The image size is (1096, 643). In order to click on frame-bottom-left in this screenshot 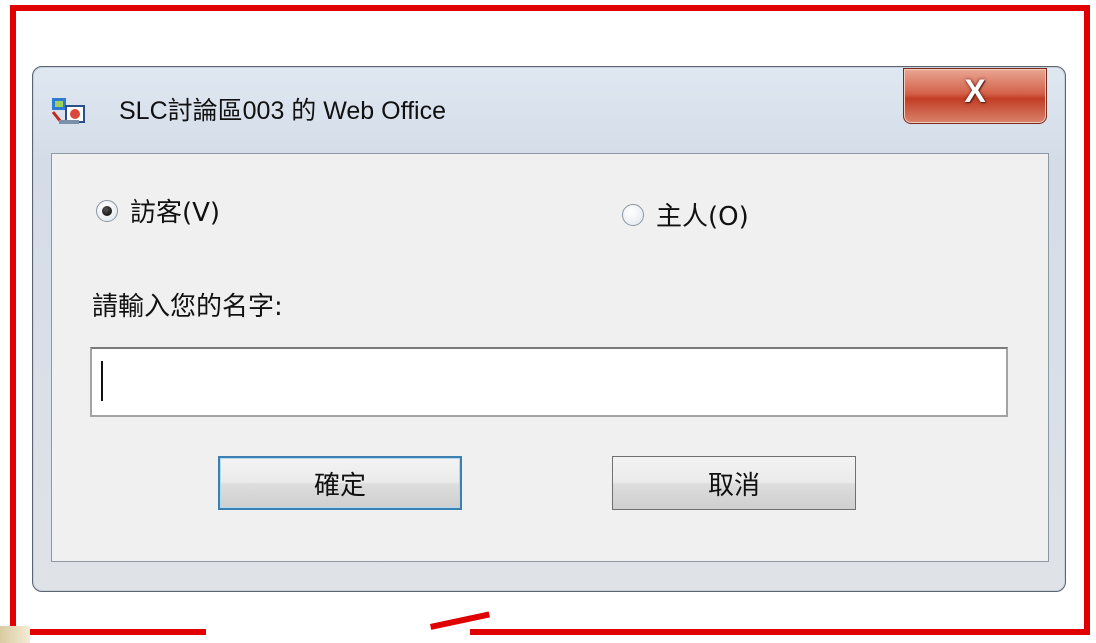, I will do `click(108, 636)`.